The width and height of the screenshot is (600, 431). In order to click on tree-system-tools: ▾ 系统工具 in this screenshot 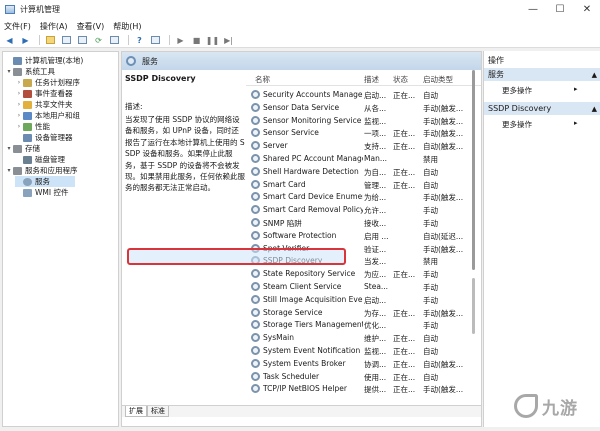, I will do `click(30, 71)`.